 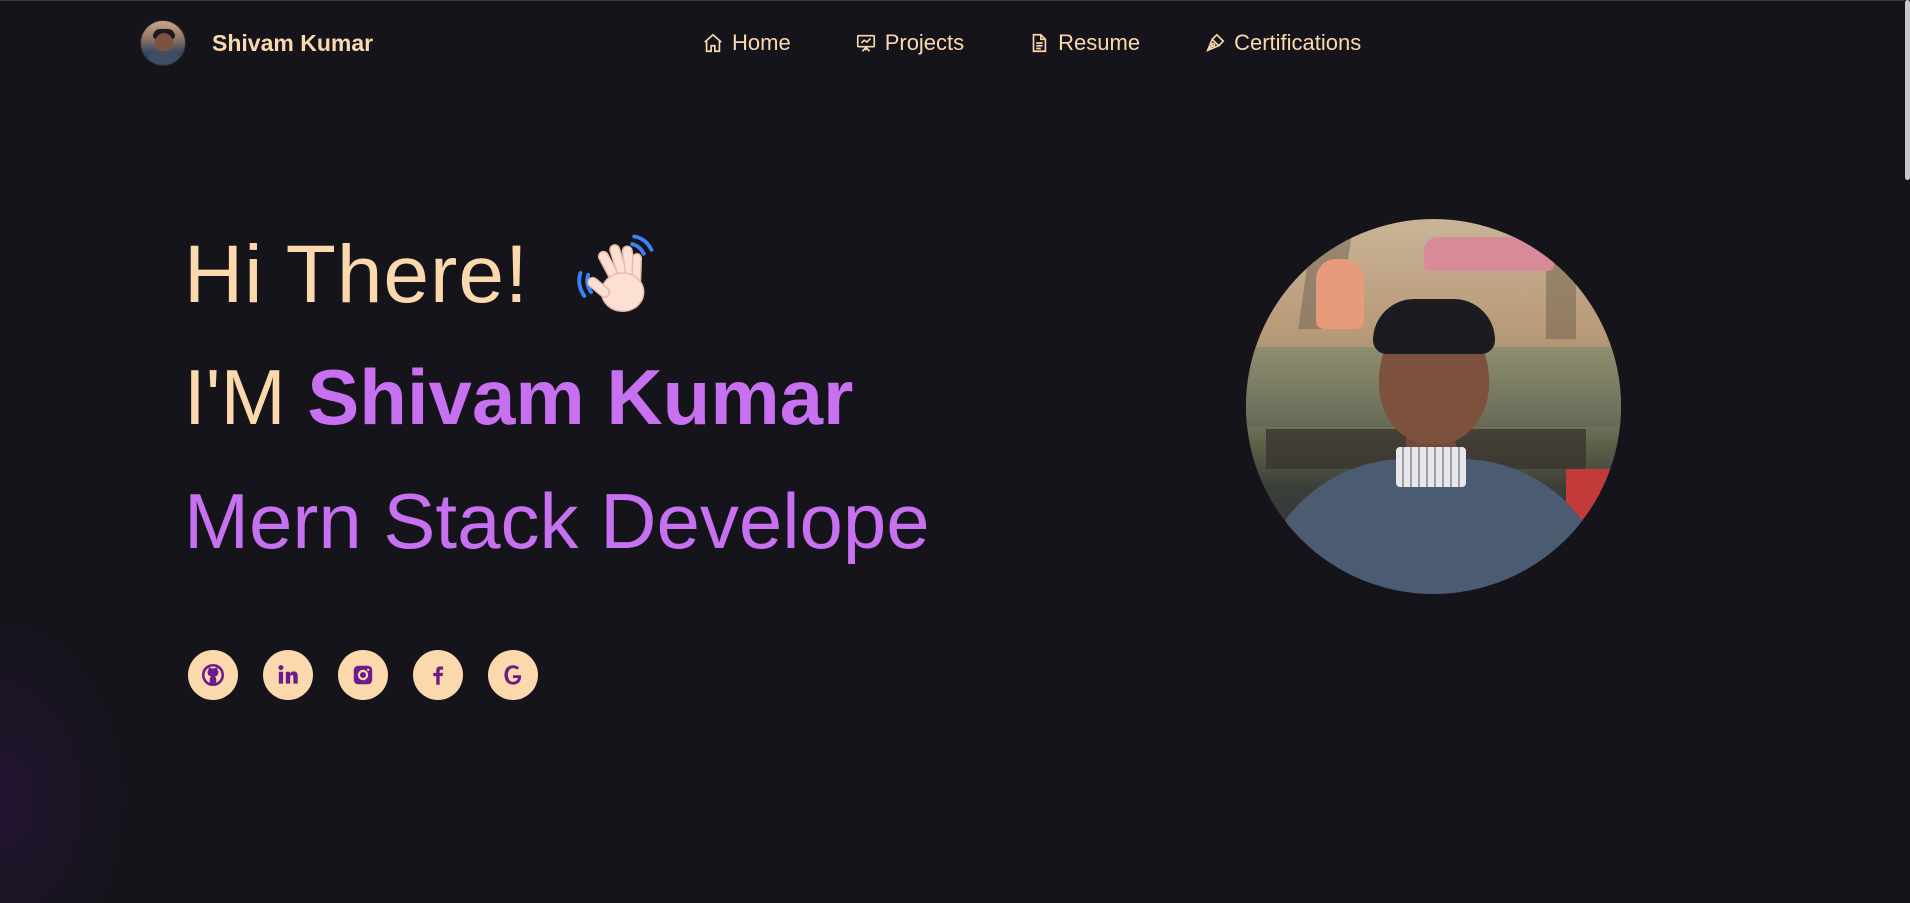 What do you see at coordinates (865, 43) in the screenshot?
I see `presentation-icon` at bounding box center [865, 43].